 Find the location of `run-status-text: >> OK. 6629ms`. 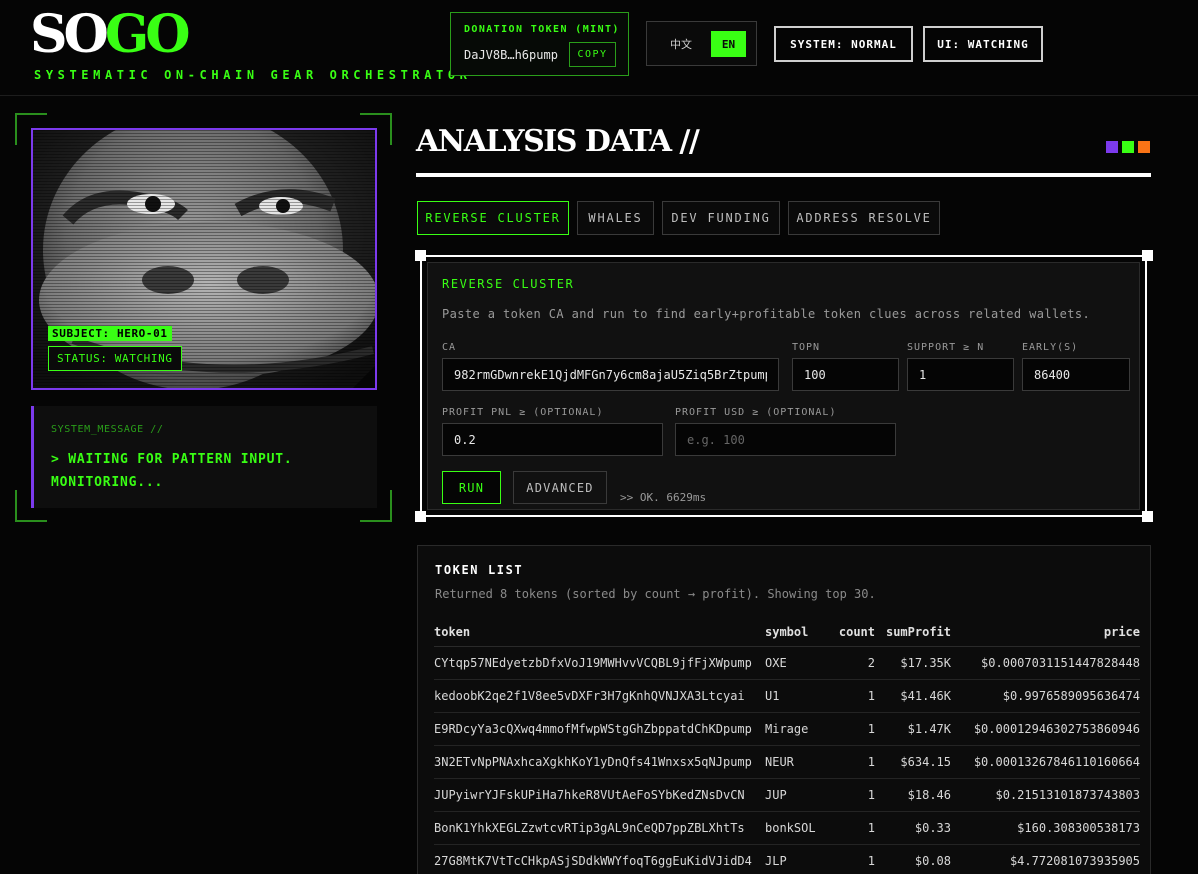

run-status-text: >> OK. 6629ms is located at coordinates (663, 497).